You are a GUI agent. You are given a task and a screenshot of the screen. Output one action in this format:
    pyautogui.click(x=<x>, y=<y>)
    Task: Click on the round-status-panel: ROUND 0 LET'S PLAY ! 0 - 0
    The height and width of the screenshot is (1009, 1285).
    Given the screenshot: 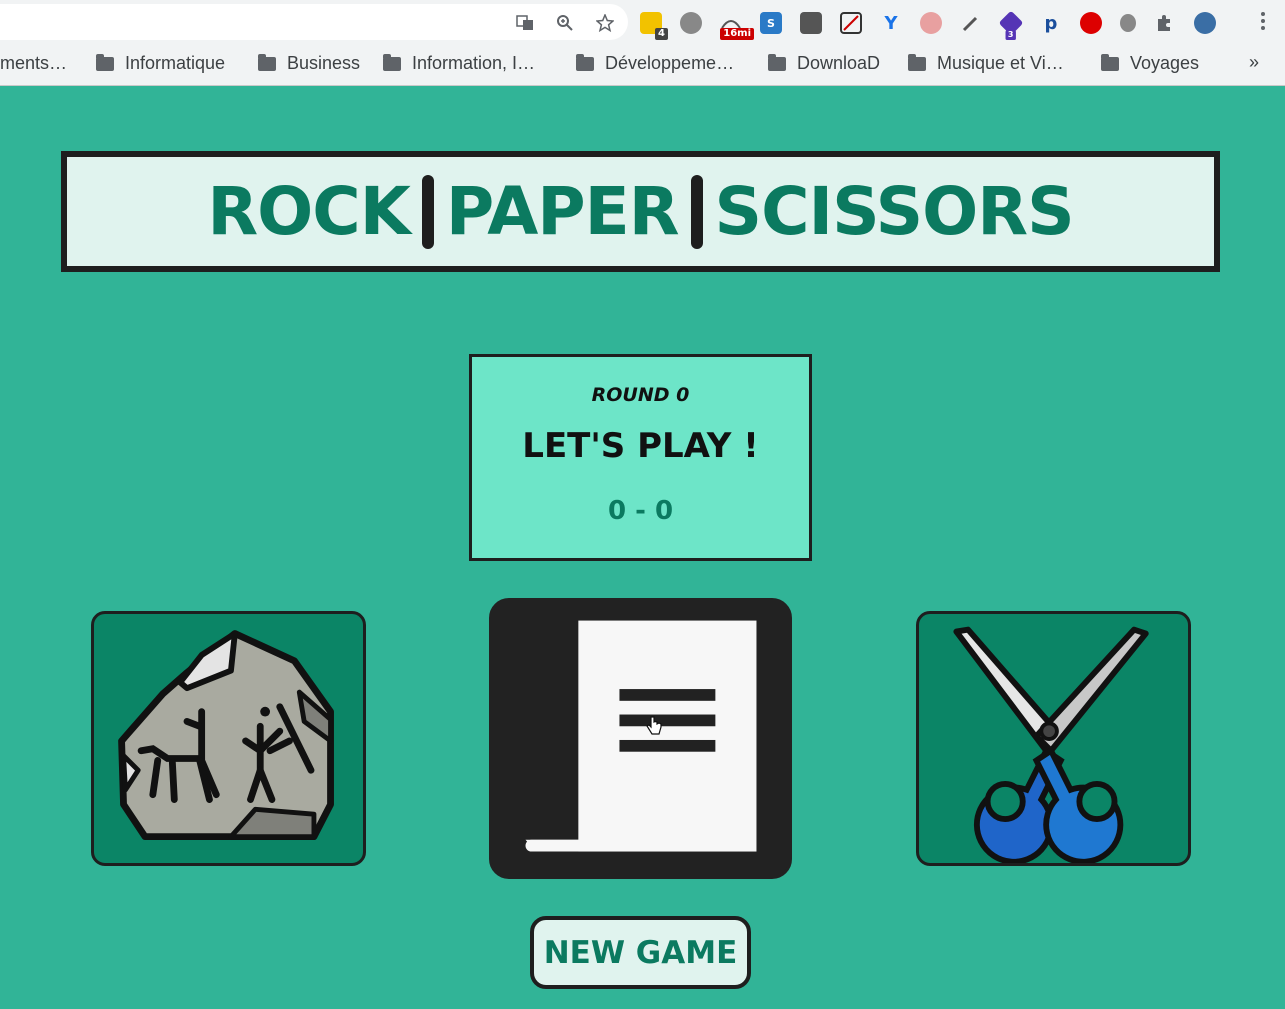 What is the action you would take?
    pyautogui.click(x=640, y=457)
    